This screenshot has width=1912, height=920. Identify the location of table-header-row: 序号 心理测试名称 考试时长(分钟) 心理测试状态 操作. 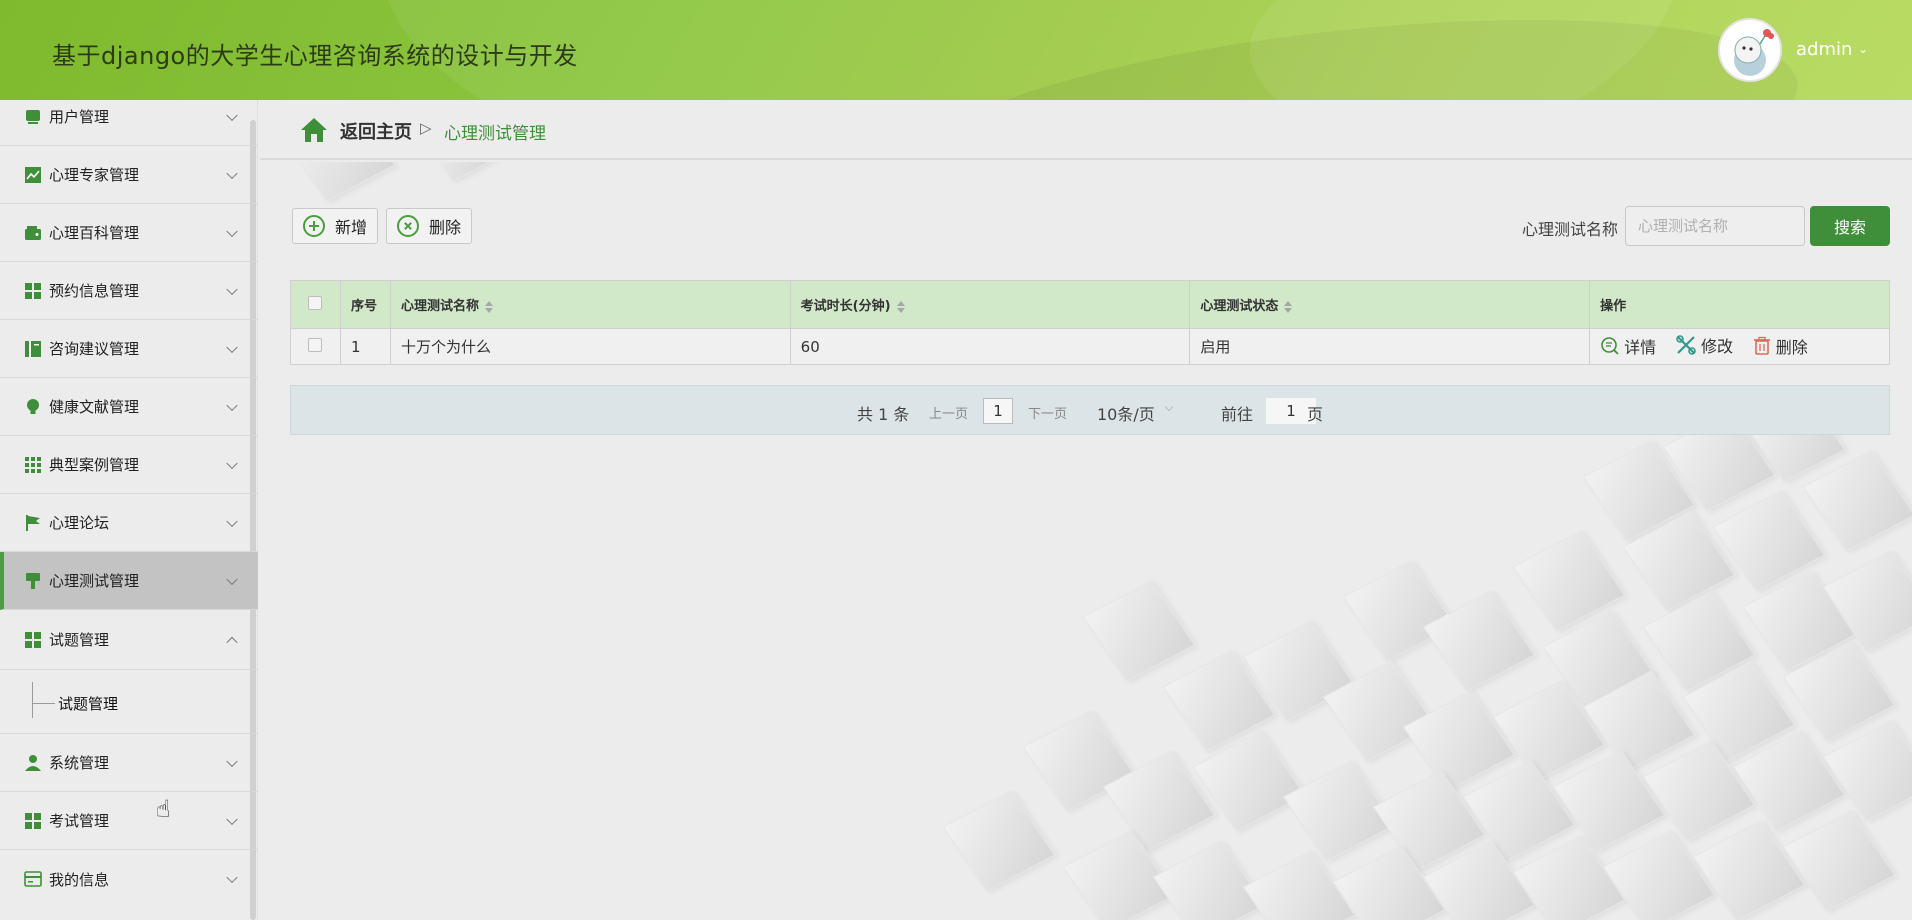
(1090, 304).